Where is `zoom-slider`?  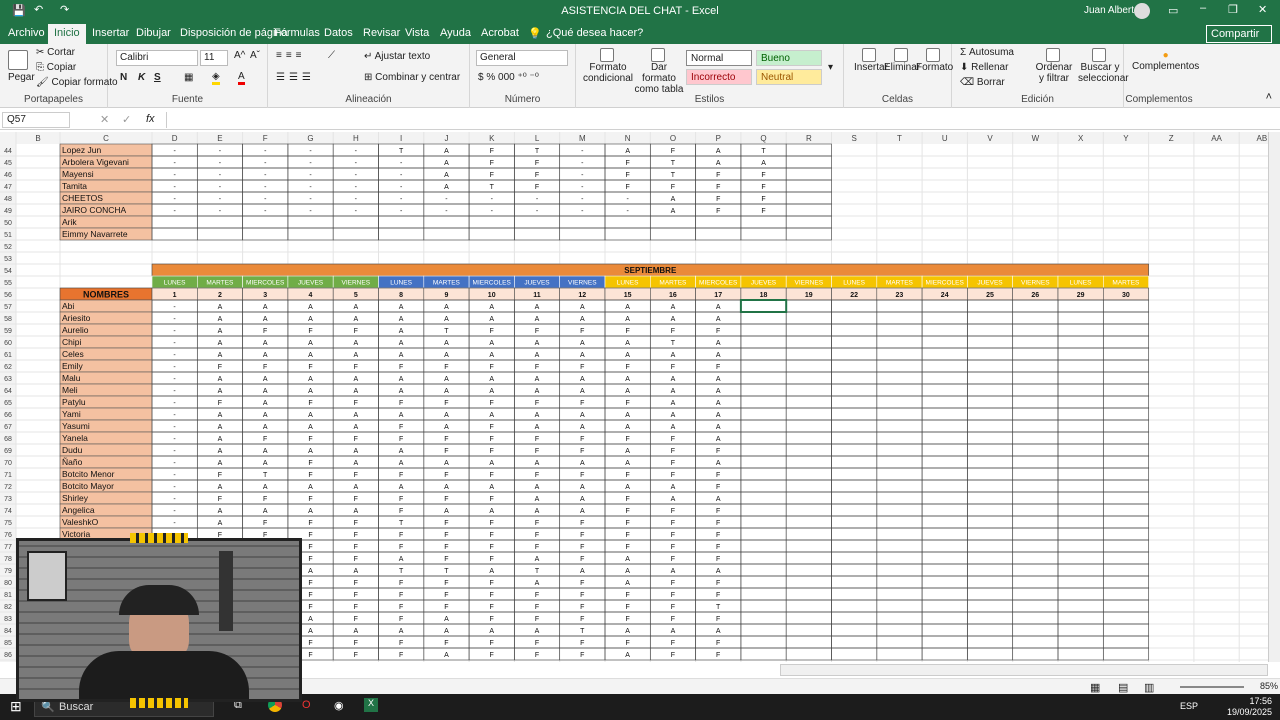 zoom-slider is located at coordinates (1212, 687).